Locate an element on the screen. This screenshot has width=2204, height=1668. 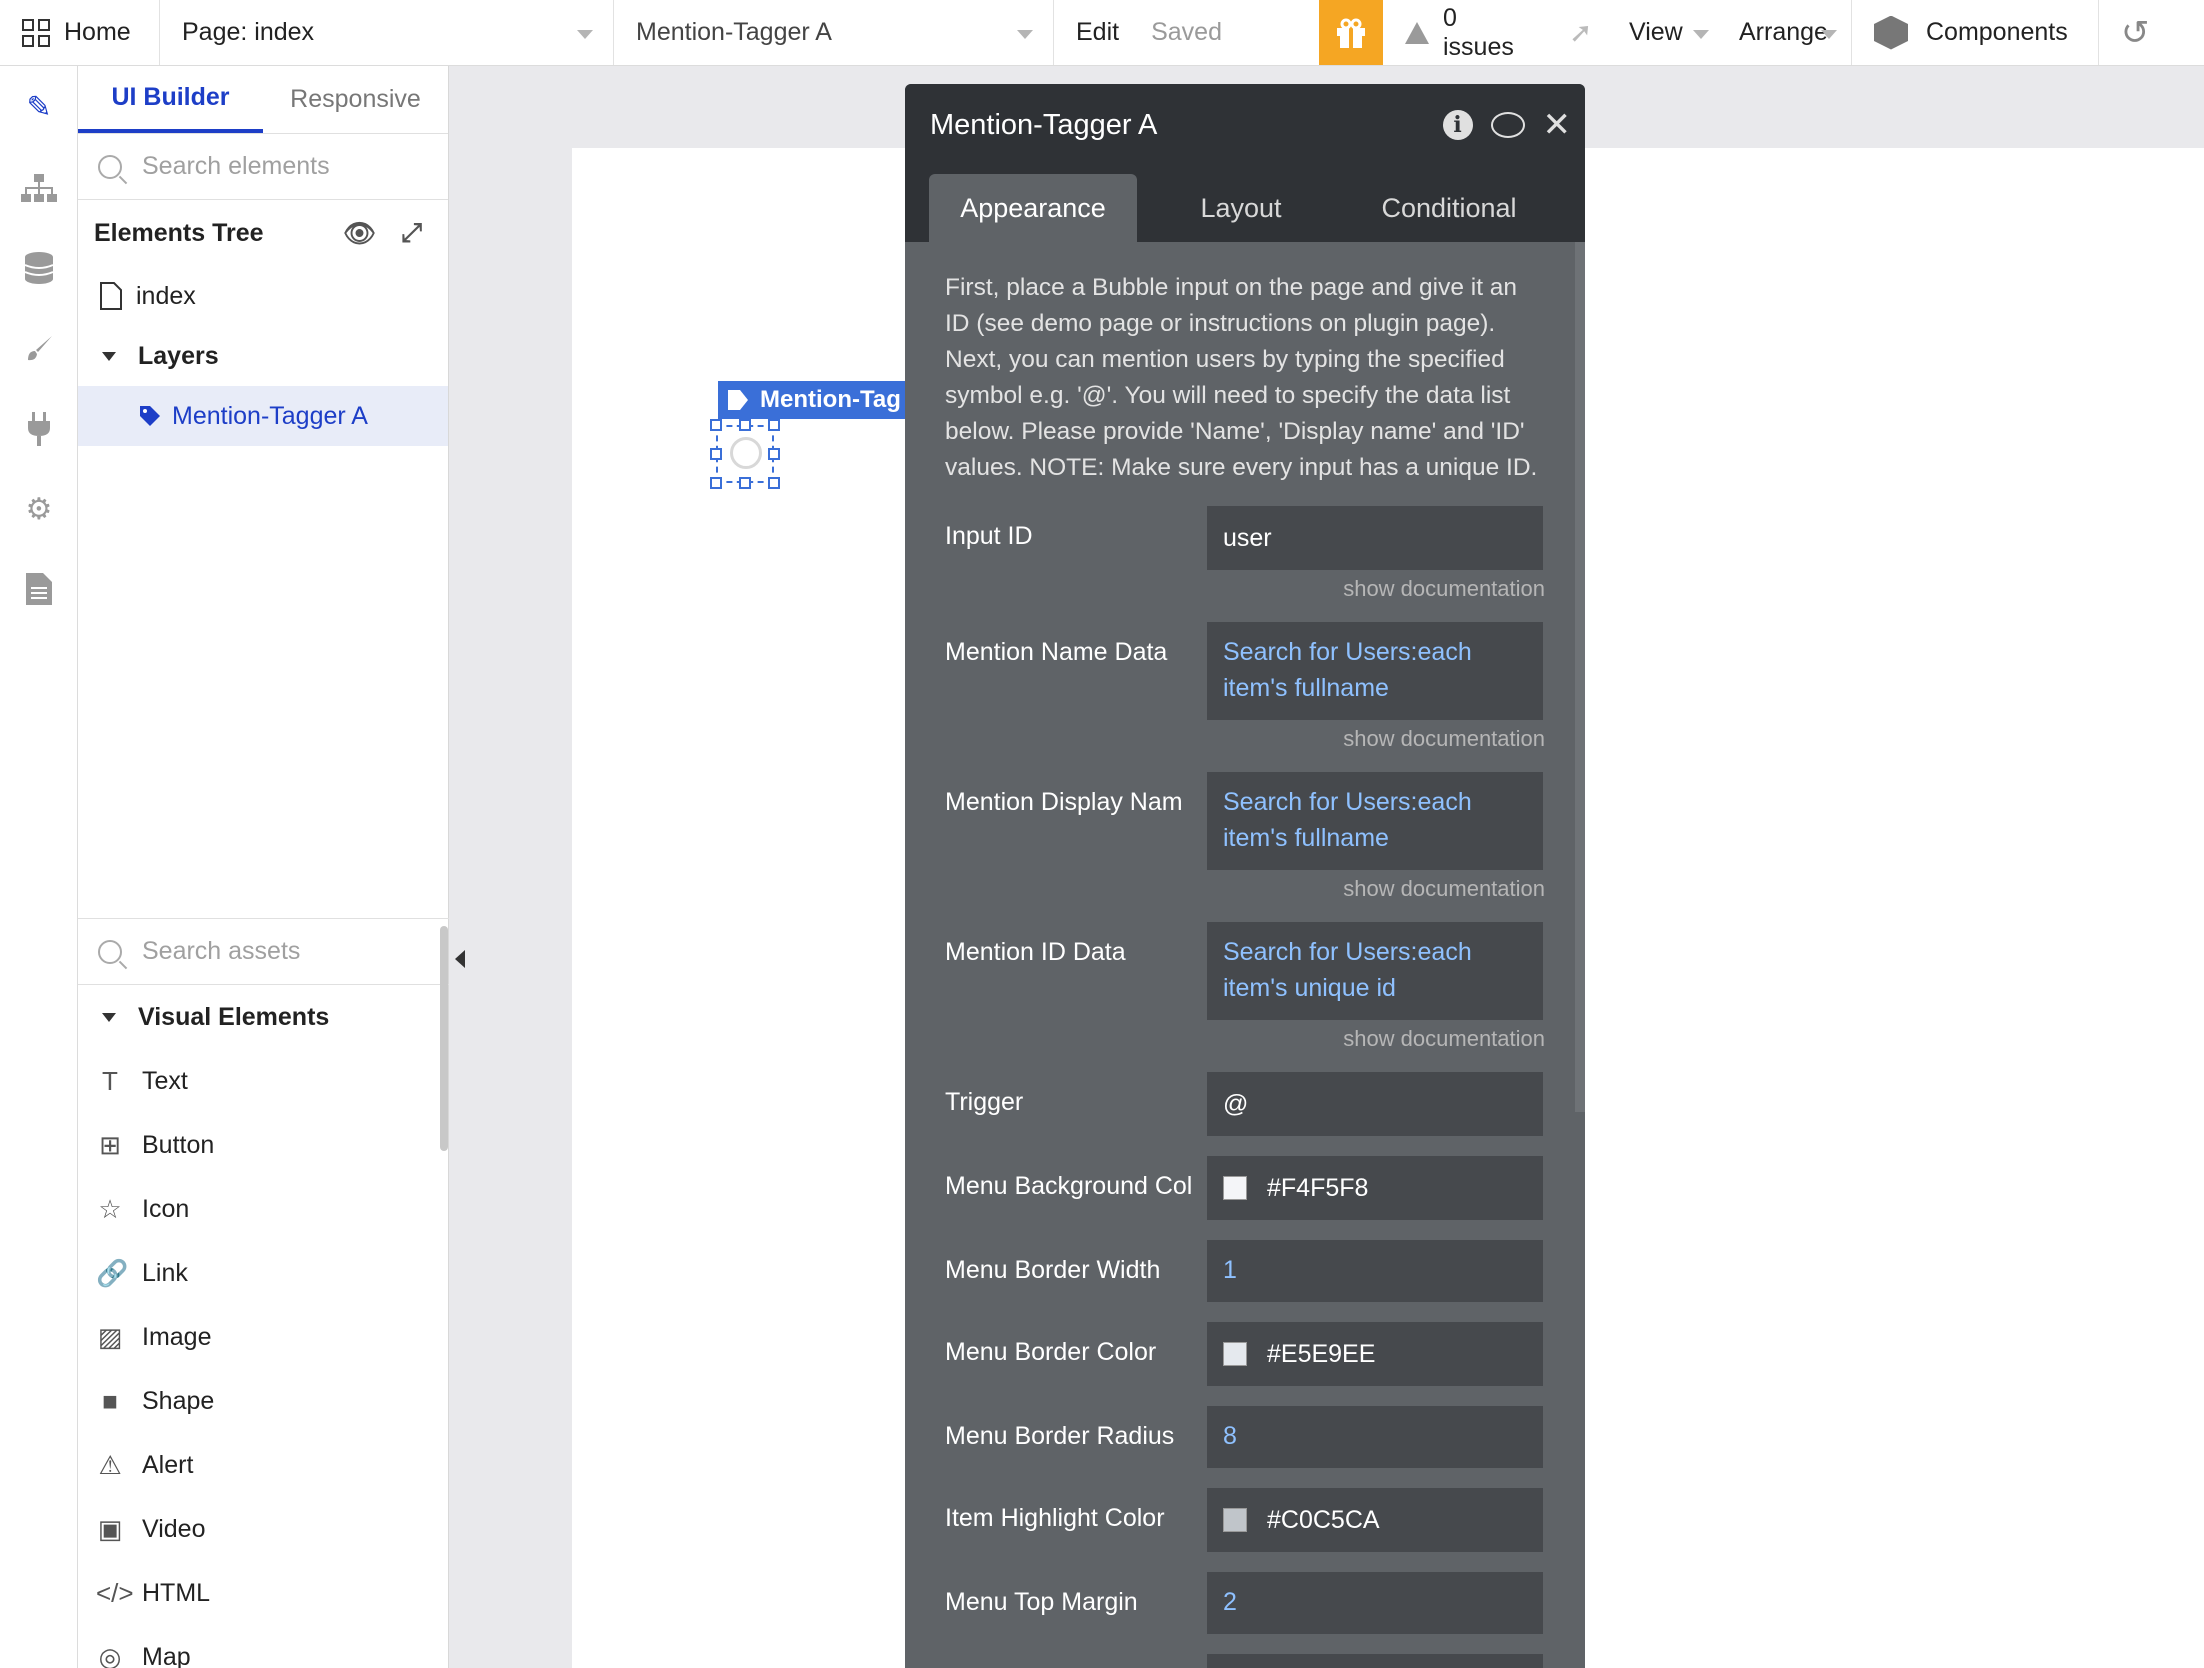
tab-layout: Layout is located at coordinates (1241, 208).